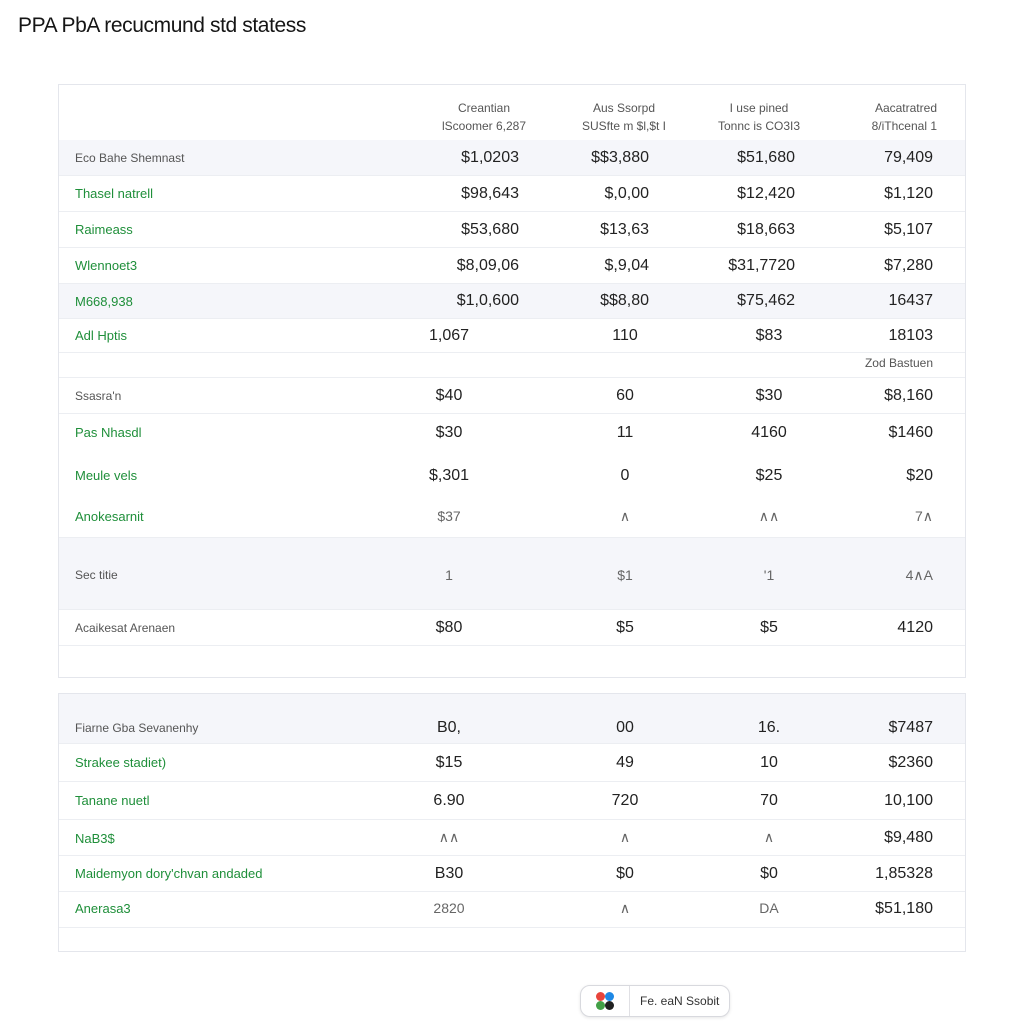  What do you see at coordinates (484, 126) in the screenshot?
I see `header-col-1-sub: lScoomer 6,287` at bounding box center [484, 126].